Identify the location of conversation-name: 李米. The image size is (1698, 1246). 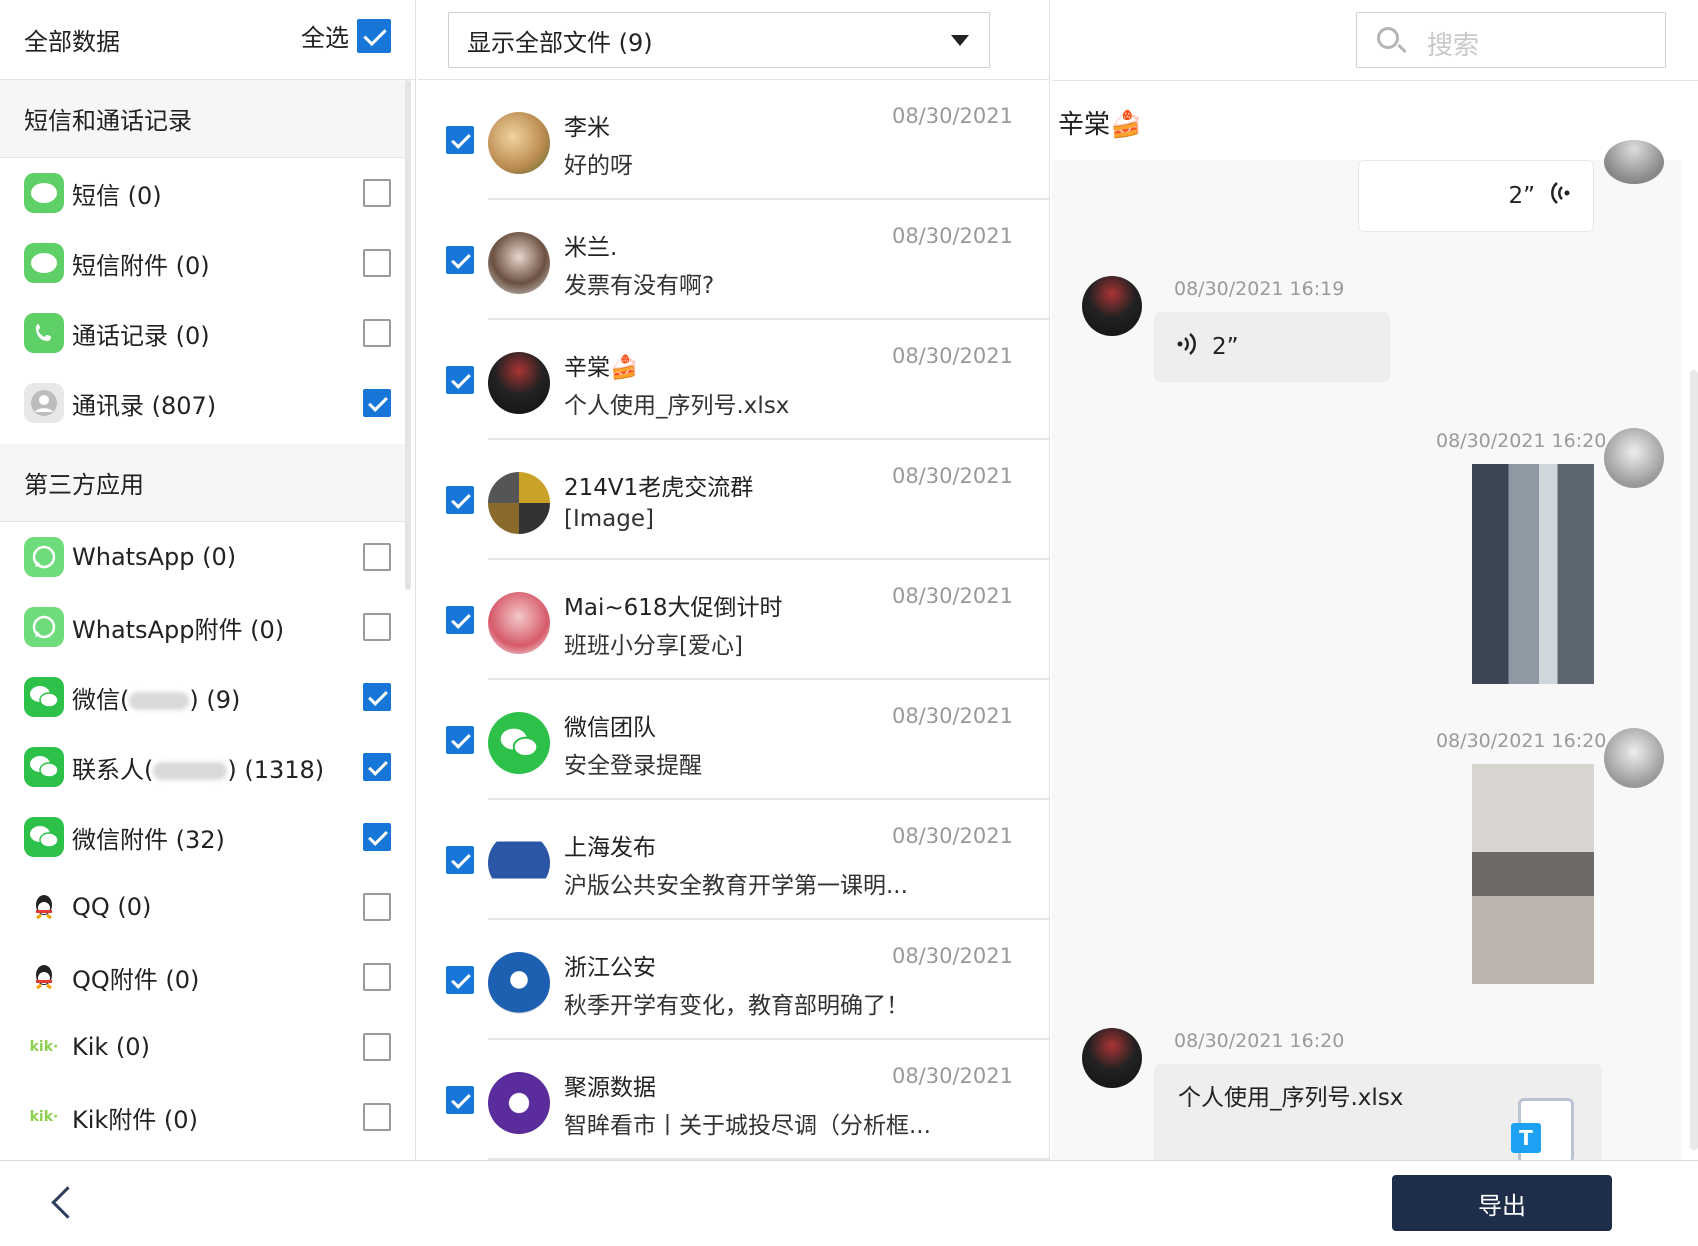
(587, 128).